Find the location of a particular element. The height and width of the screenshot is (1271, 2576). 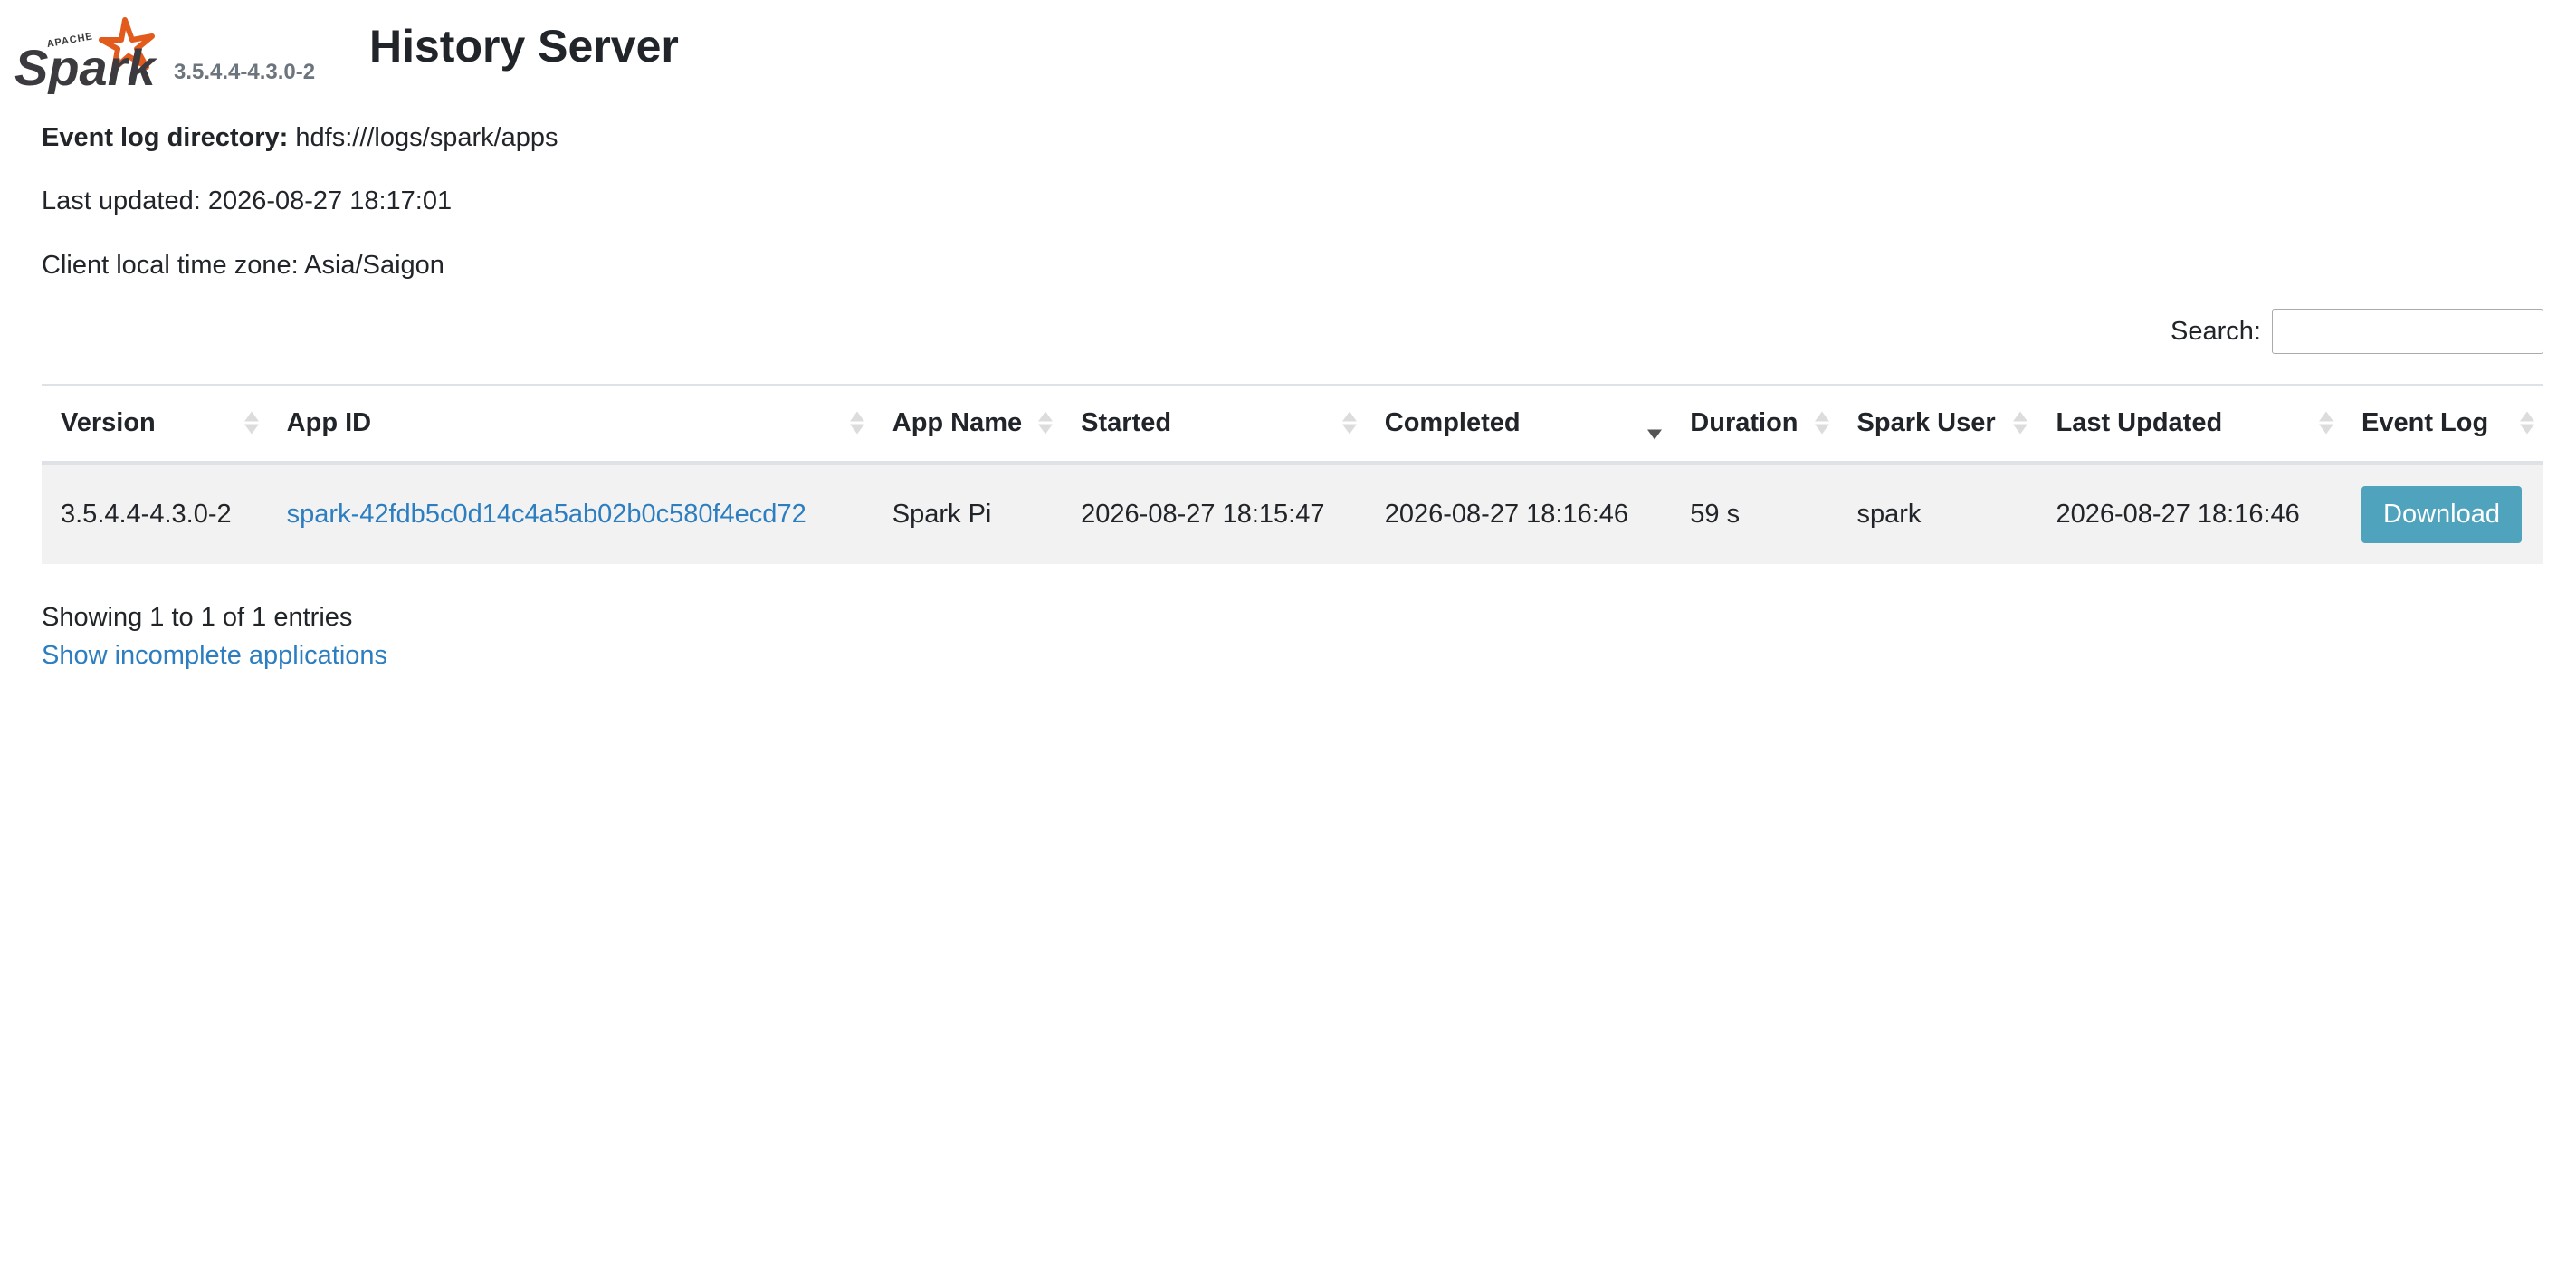

event-log-value: hdfs:///logs/spark/apps is located at coordinates (427, 138).